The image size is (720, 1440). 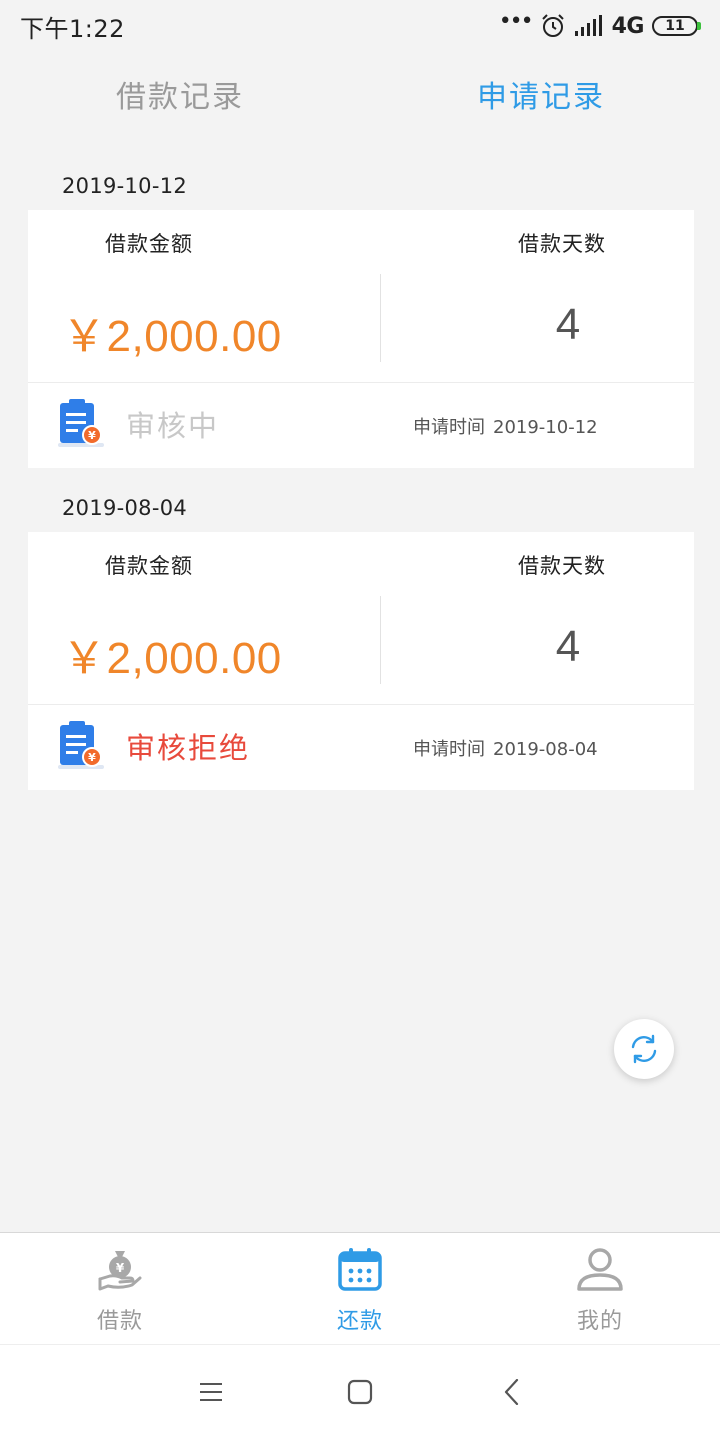 I want to click on refresh-button, so click(x=644, y=1049).